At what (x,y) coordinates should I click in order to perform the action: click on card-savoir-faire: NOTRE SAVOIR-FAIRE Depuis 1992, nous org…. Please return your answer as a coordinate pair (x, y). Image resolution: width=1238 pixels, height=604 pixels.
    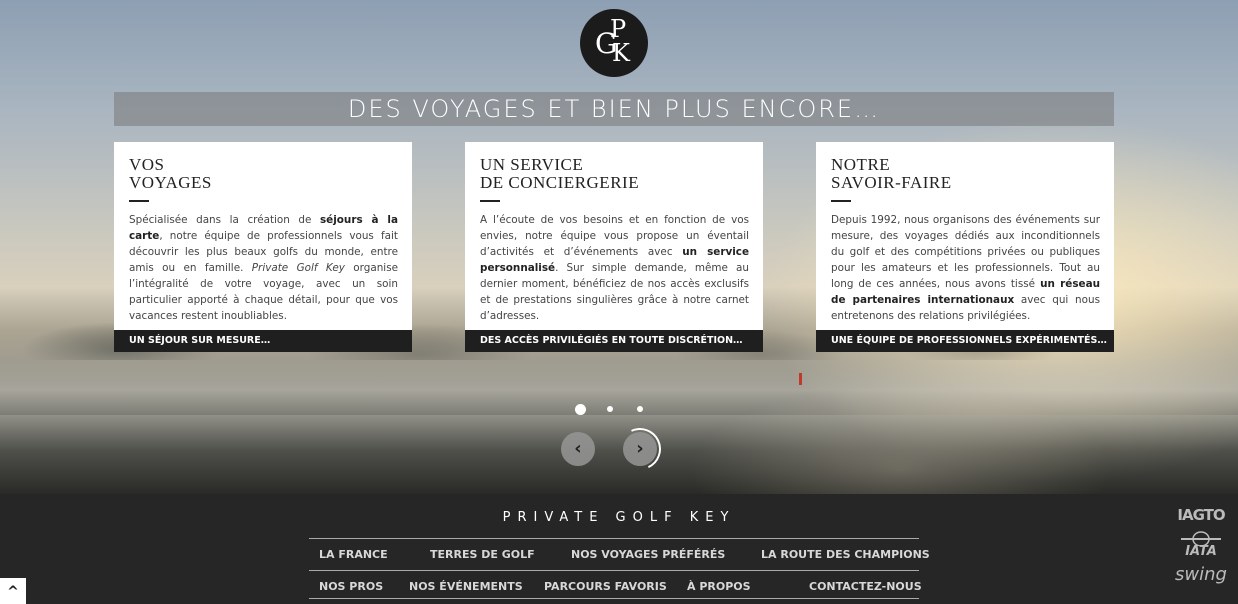
    Looking at the image, I should click on (965, 247).